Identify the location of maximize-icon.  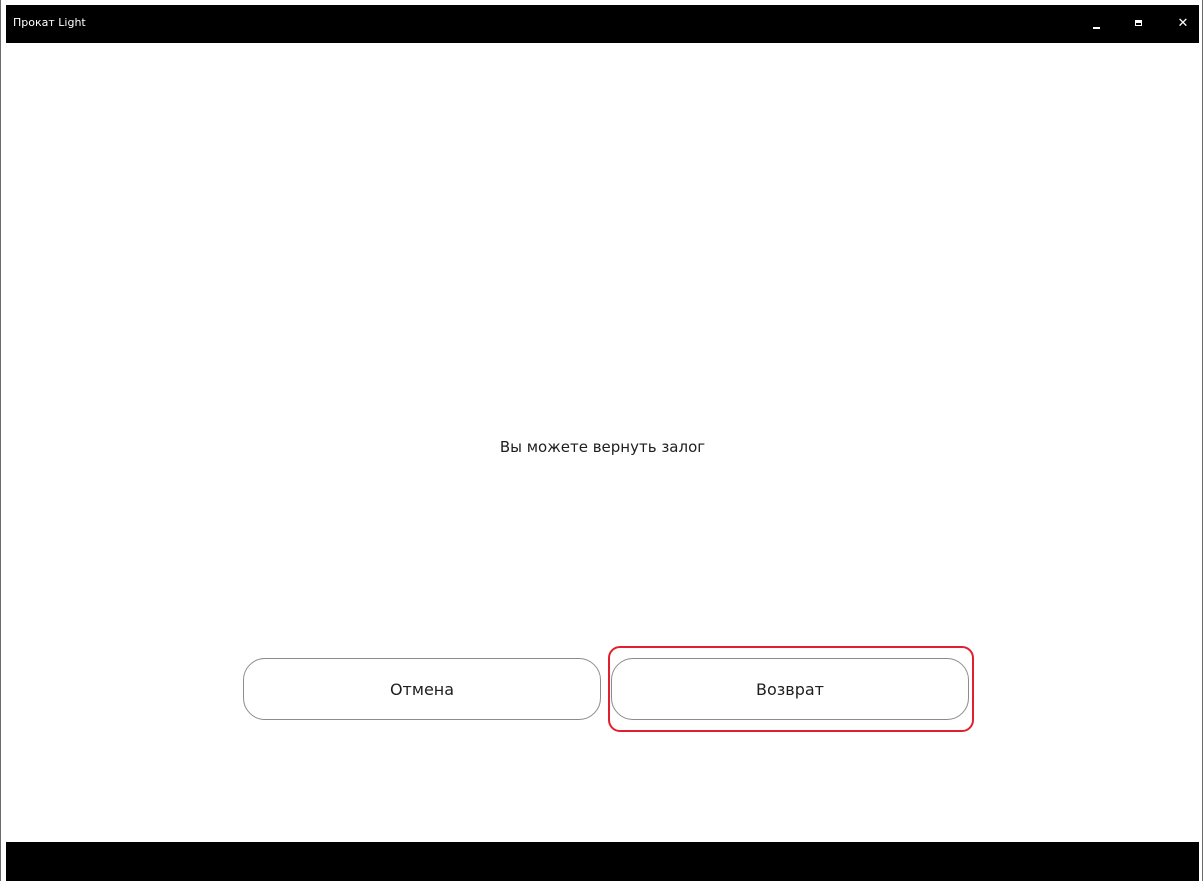
(1138, 23).